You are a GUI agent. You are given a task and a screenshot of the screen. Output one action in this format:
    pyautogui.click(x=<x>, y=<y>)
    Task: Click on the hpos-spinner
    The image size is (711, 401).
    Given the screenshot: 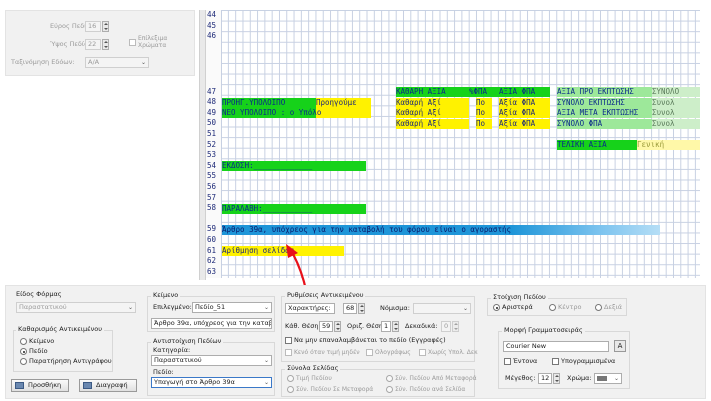 What is the action you would take?
    pyautogui.click(x=395, y=326)
    